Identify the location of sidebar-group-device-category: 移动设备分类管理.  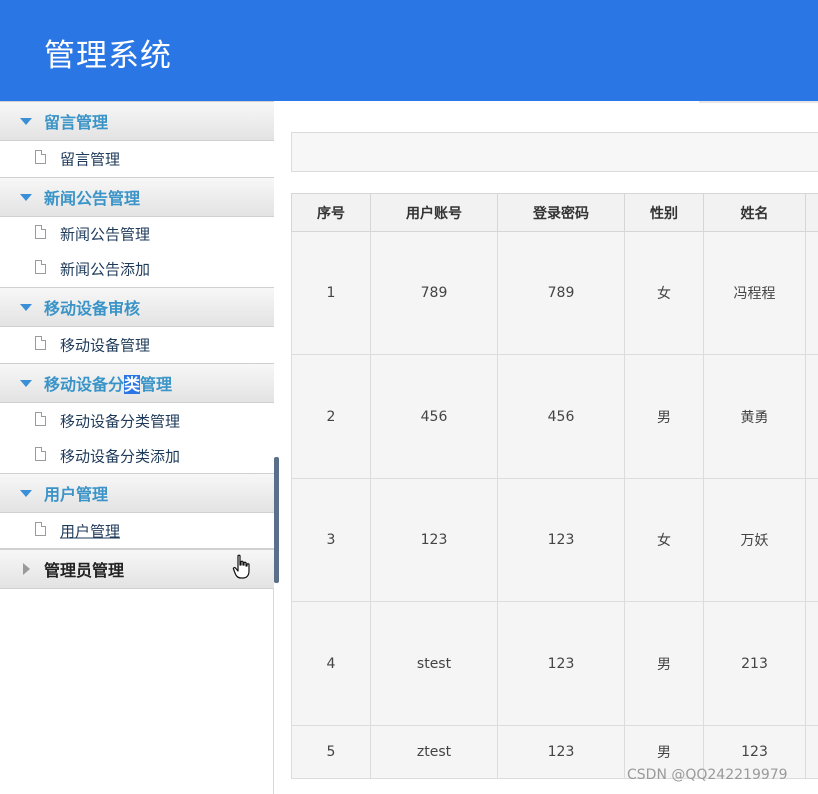
(137, 383).